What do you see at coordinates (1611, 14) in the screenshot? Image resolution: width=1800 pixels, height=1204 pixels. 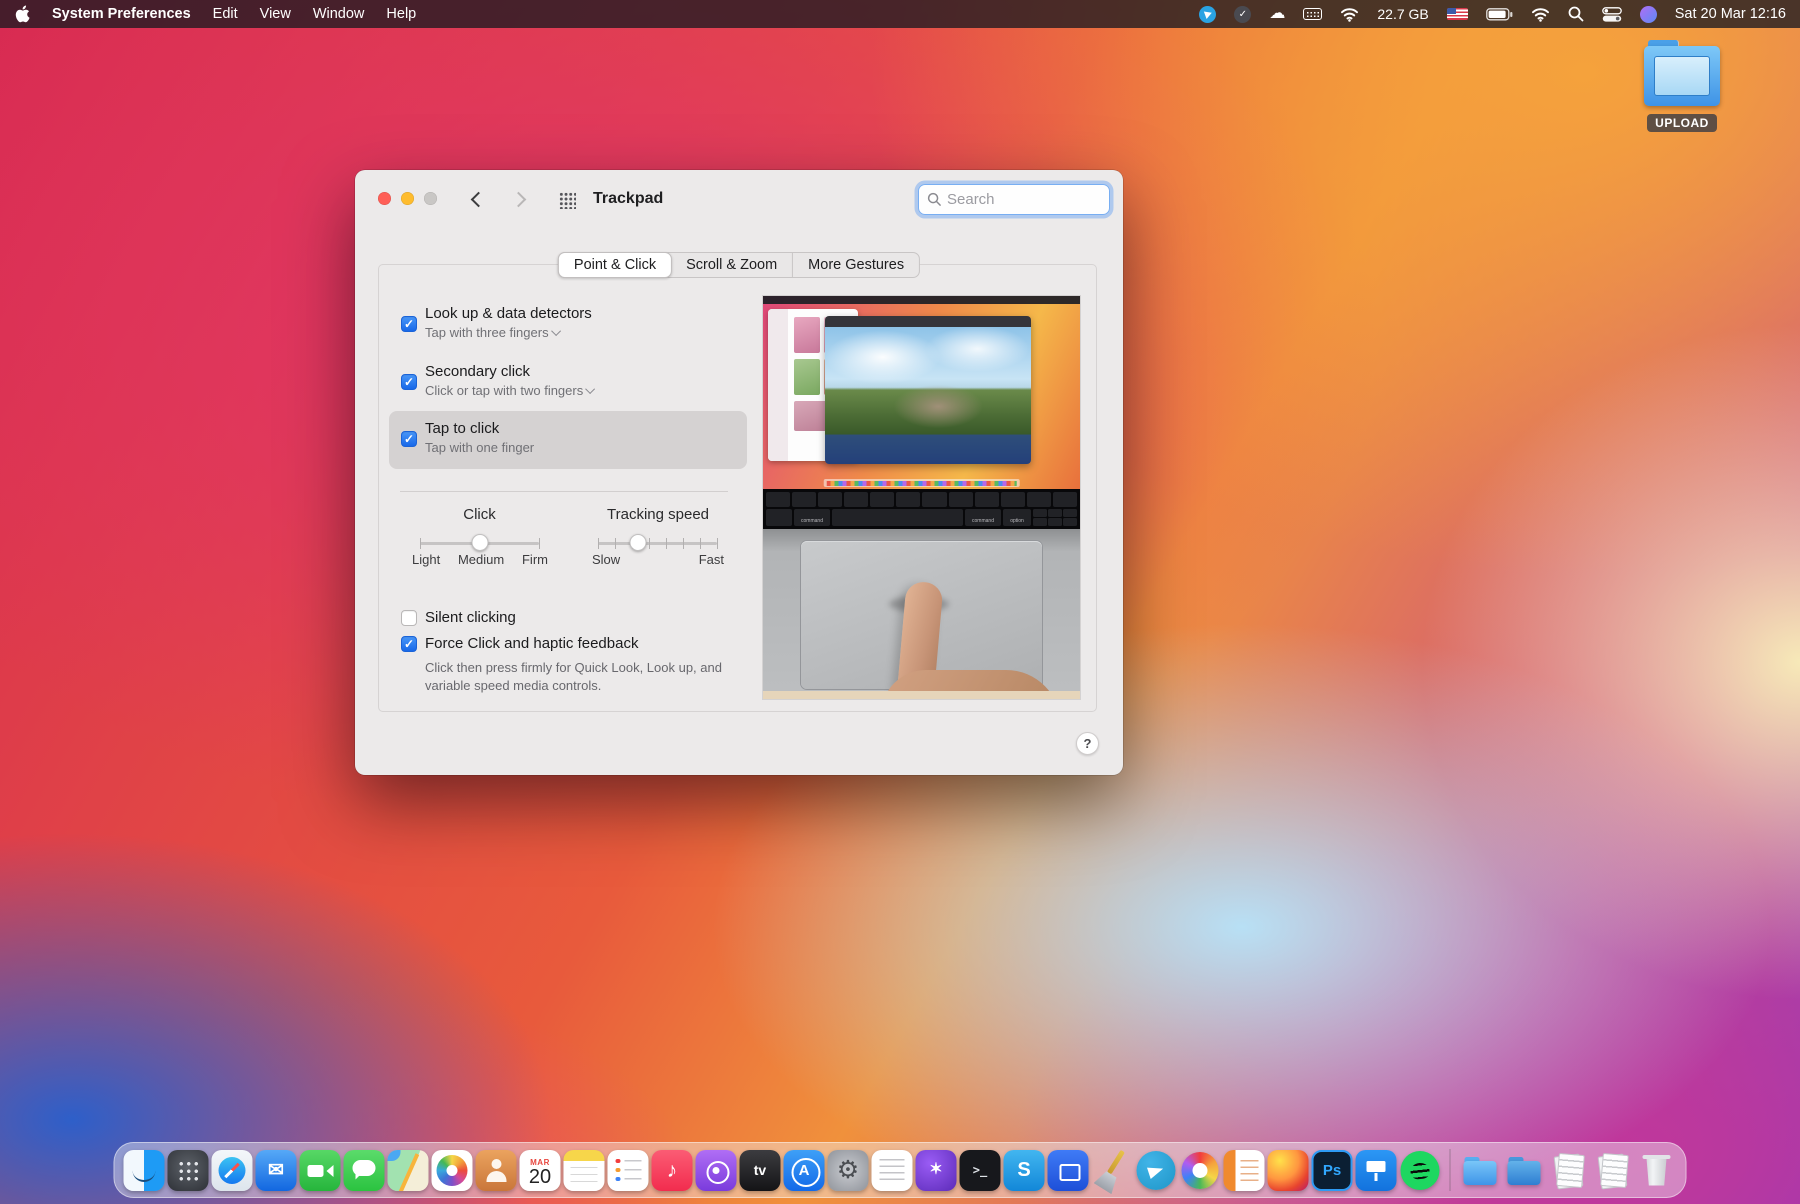 I see `control-center-icon` at bounding box center [1611, 14].